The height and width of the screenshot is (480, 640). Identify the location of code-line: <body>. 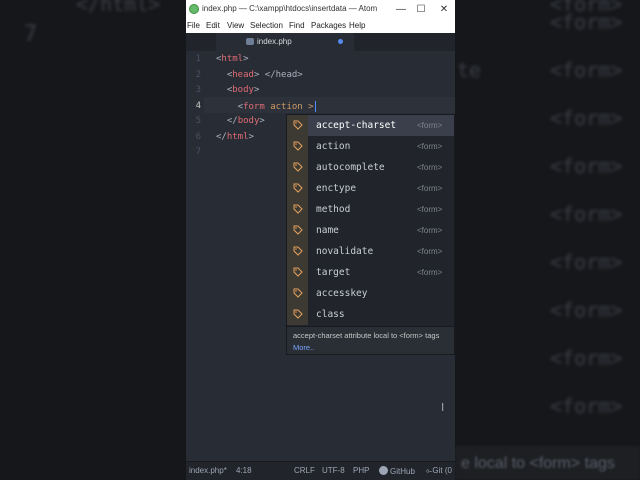
(238, 90).